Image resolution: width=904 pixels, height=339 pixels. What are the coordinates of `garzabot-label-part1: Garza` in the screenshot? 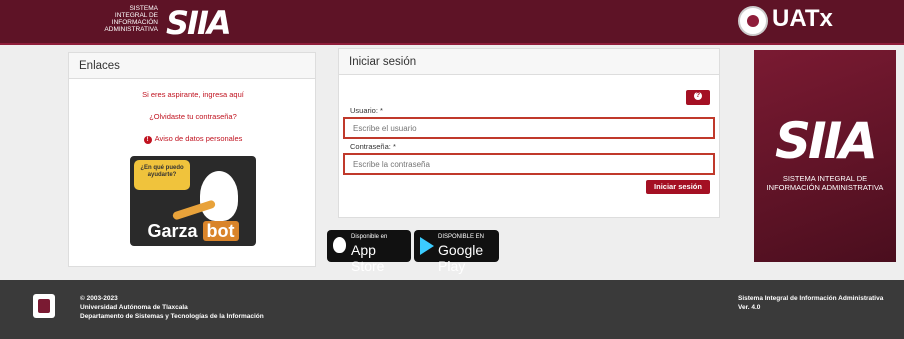 It's located at (172, 231).